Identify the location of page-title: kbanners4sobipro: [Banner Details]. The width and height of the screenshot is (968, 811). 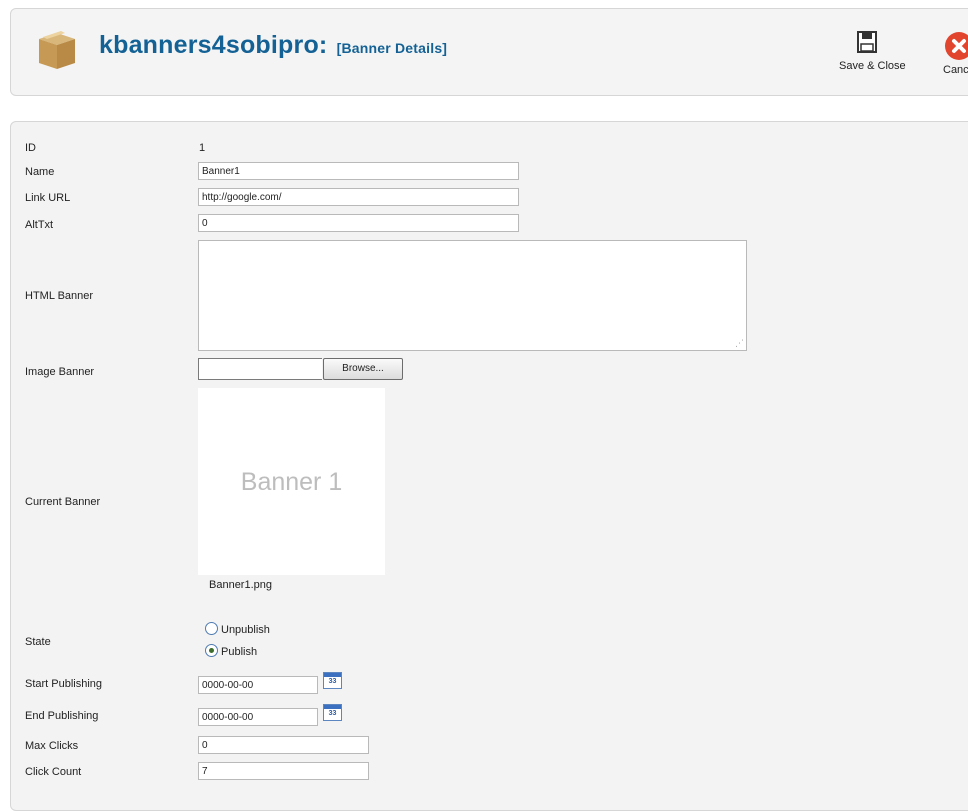
(273, 45).